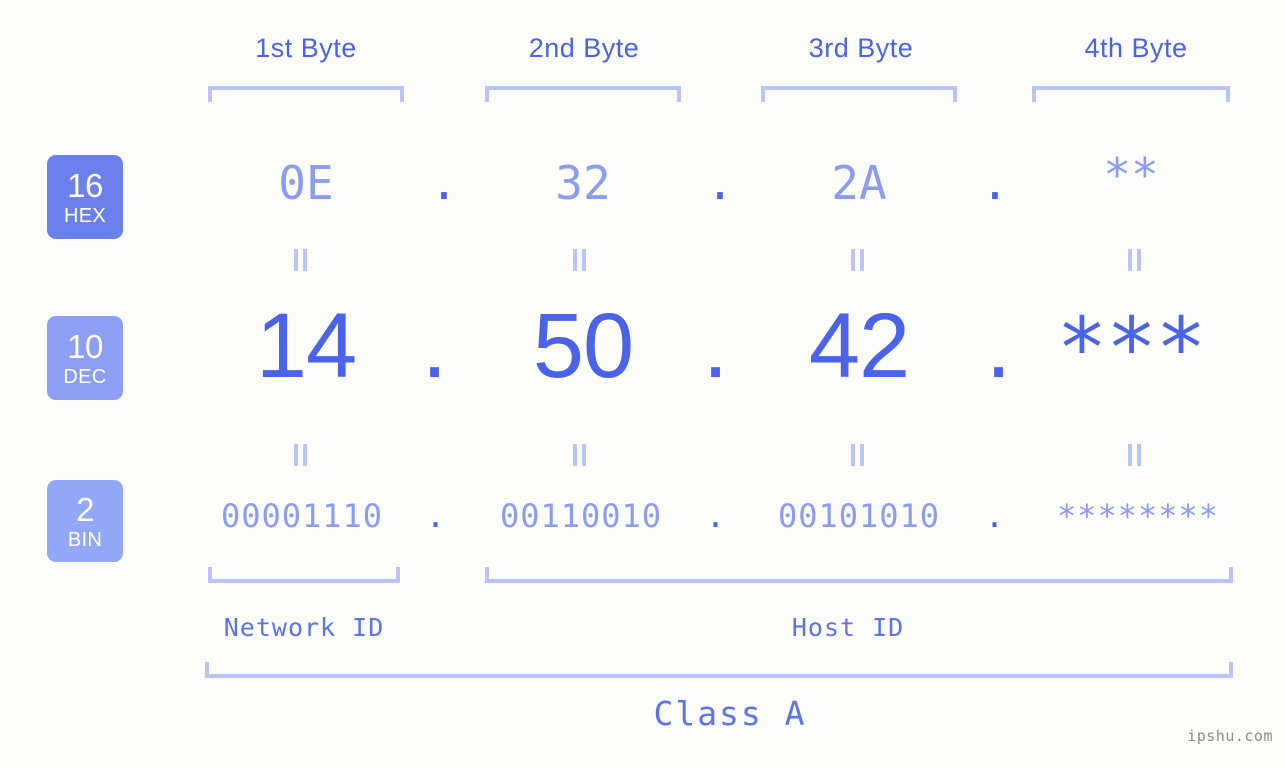  Describe the element at coordinates (304, 627) in the screenshot. I see `network-id-label: Network ID` at that location.